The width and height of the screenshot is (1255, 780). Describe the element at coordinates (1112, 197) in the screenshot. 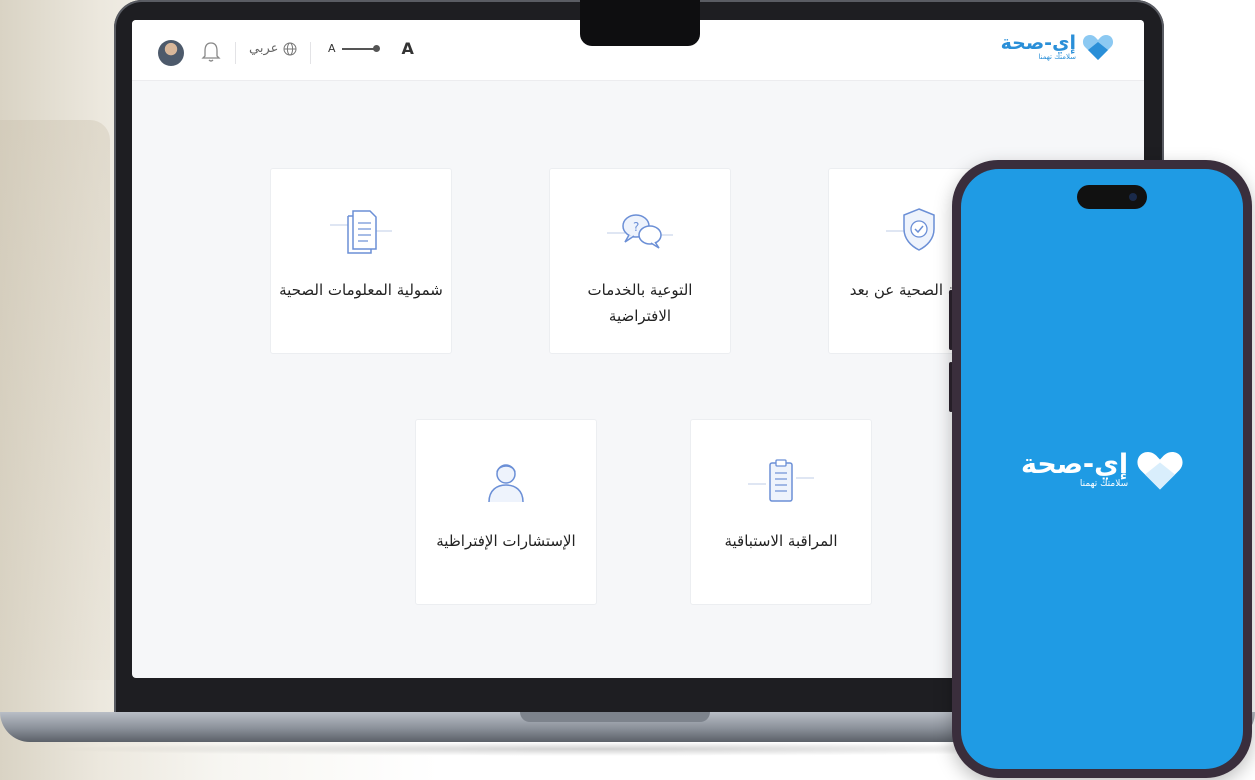

I see `phone-dynamic-island` at that location.